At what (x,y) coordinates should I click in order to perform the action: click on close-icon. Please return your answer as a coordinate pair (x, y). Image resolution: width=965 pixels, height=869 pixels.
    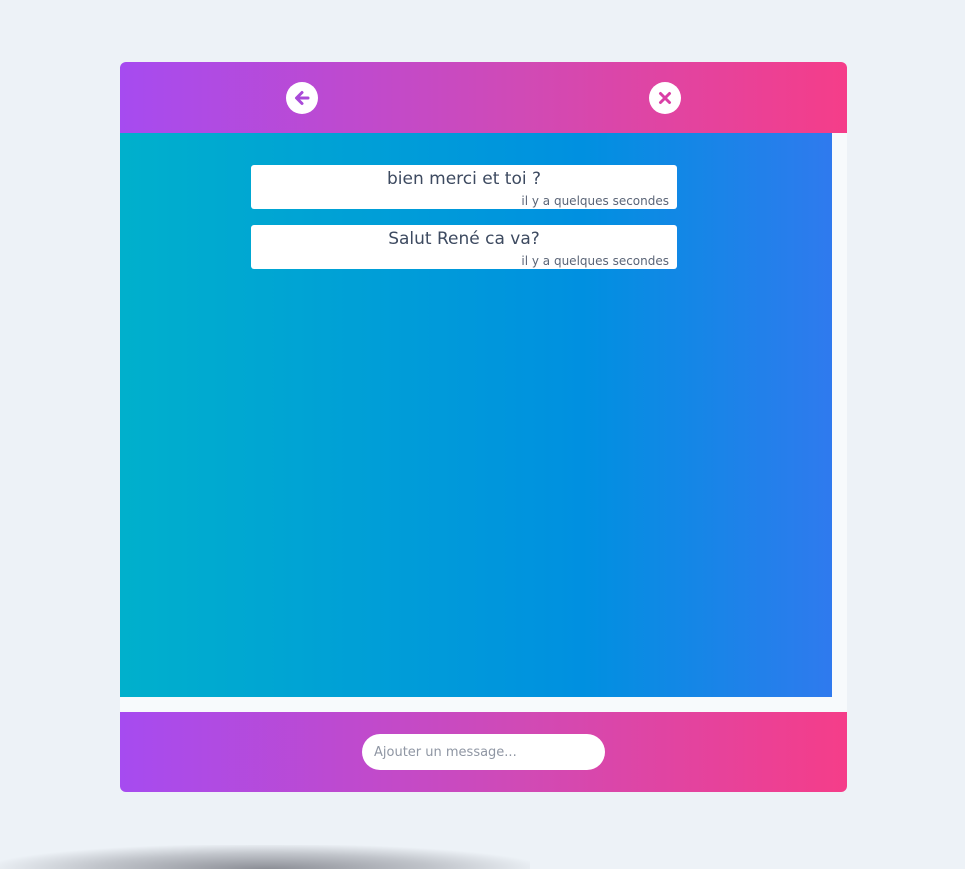
    Looking at the image, I should click on (665, 98).